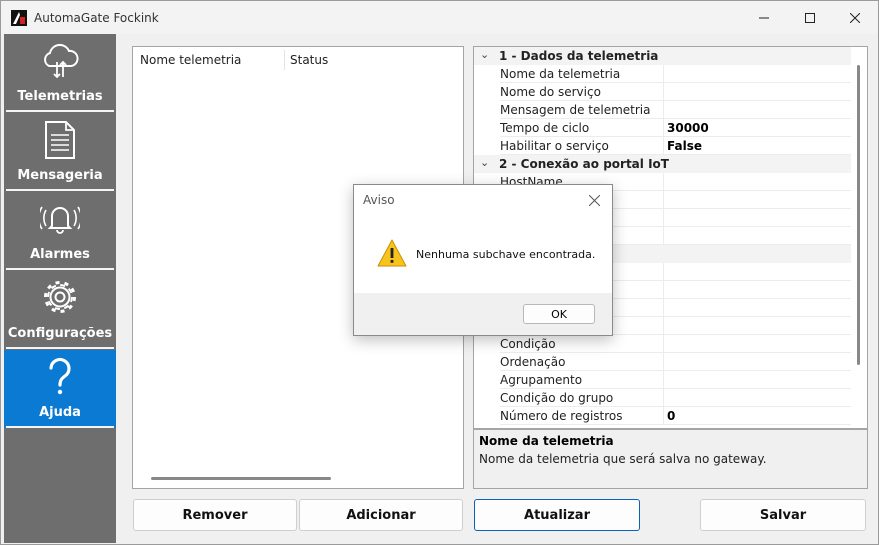 The height and width of the screenshot is (545, 879). What do you see at coordinates (60, 333) in the screenshot?
I see `sidebar-item-label: Configurações` at bounding box center [60, 333].